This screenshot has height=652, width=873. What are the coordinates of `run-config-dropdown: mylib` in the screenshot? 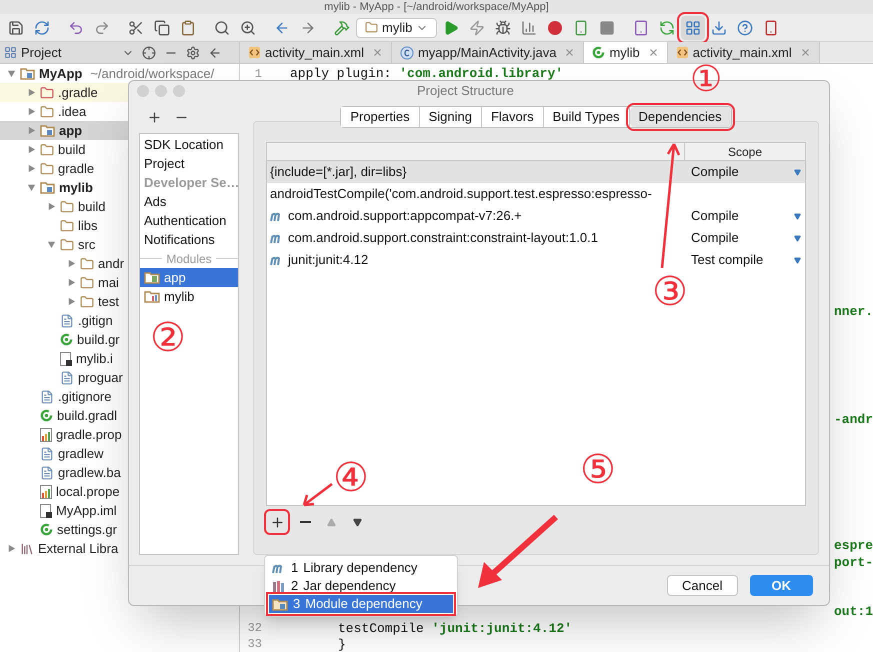 It's located at (397, 28).